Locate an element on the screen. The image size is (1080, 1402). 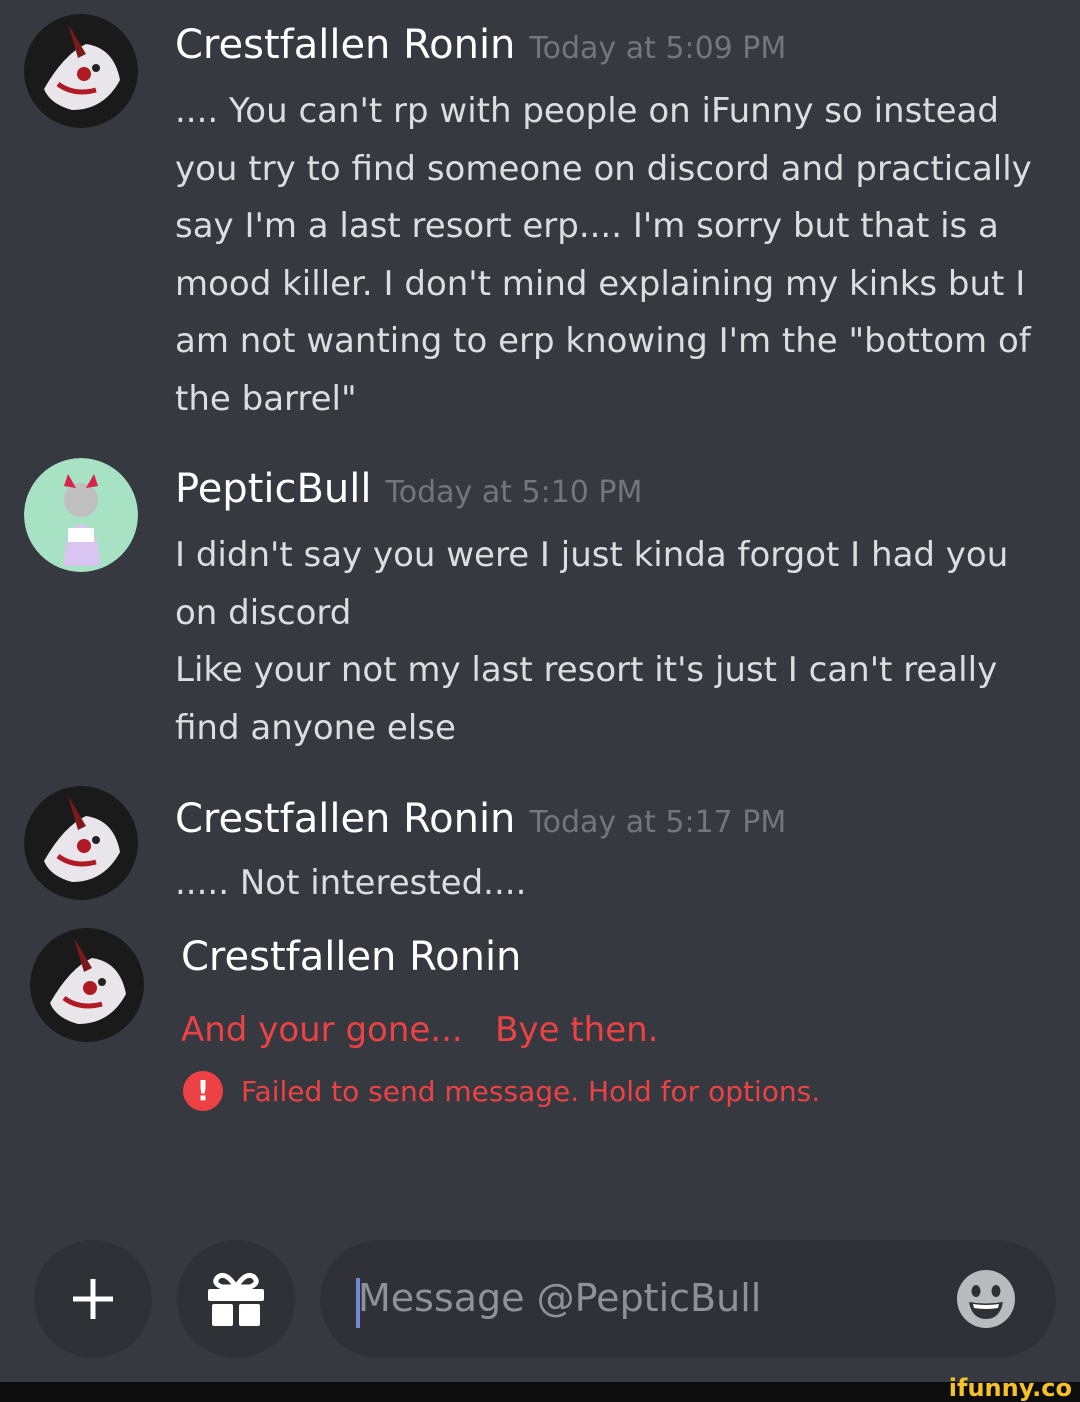
failed-message-content: And your gone... Bye then. is located at coordinates (621, 1031).